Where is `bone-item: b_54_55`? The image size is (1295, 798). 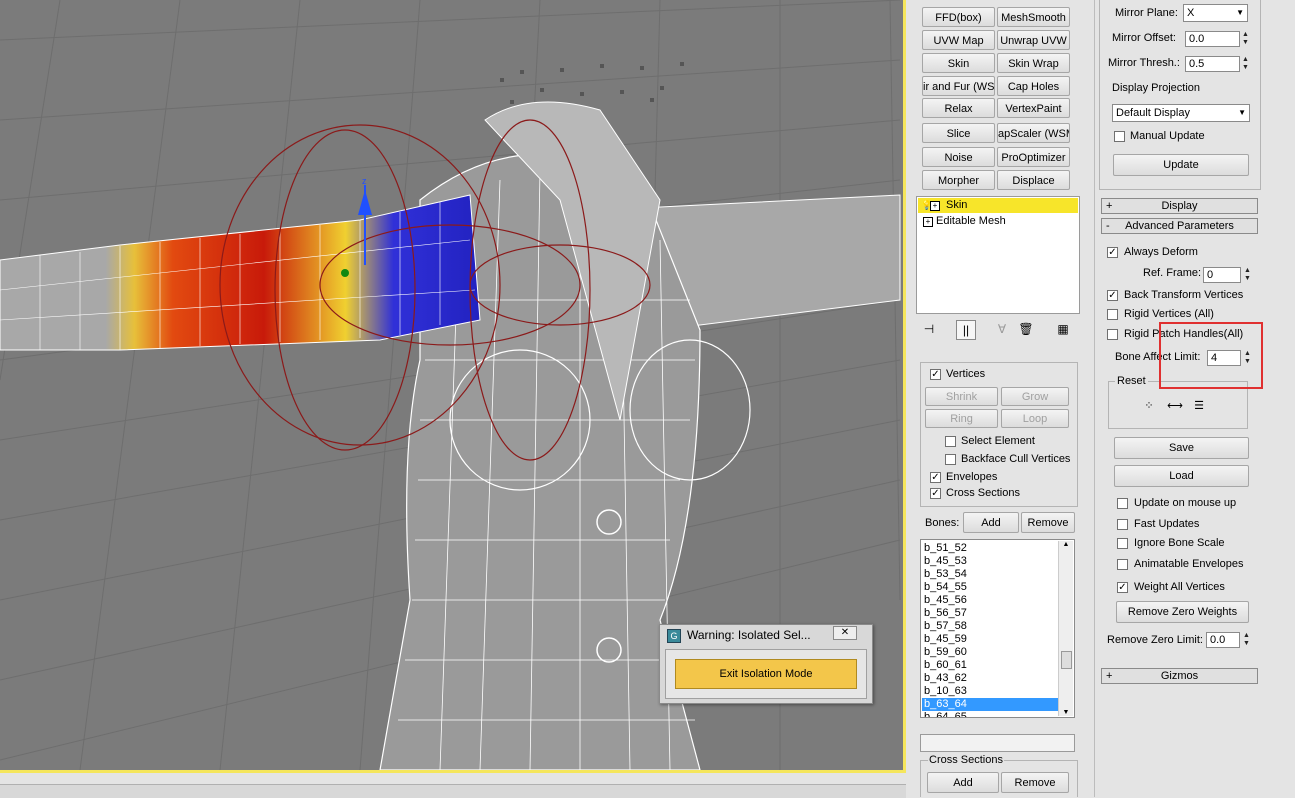
bone-item: b_54_55 is located at coordinates (991, 587).